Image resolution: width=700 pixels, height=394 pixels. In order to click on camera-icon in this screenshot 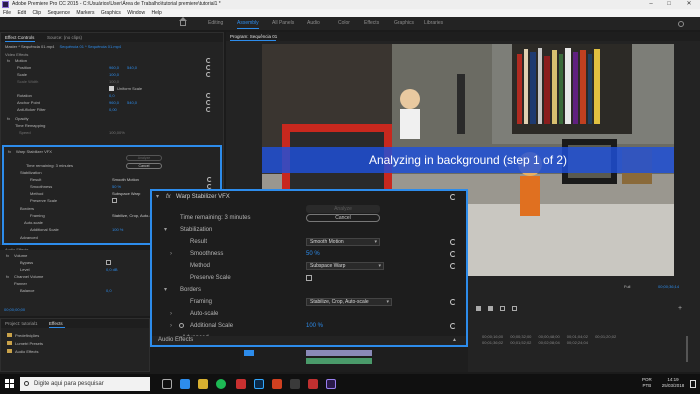, I will do `click(514, 308)`.